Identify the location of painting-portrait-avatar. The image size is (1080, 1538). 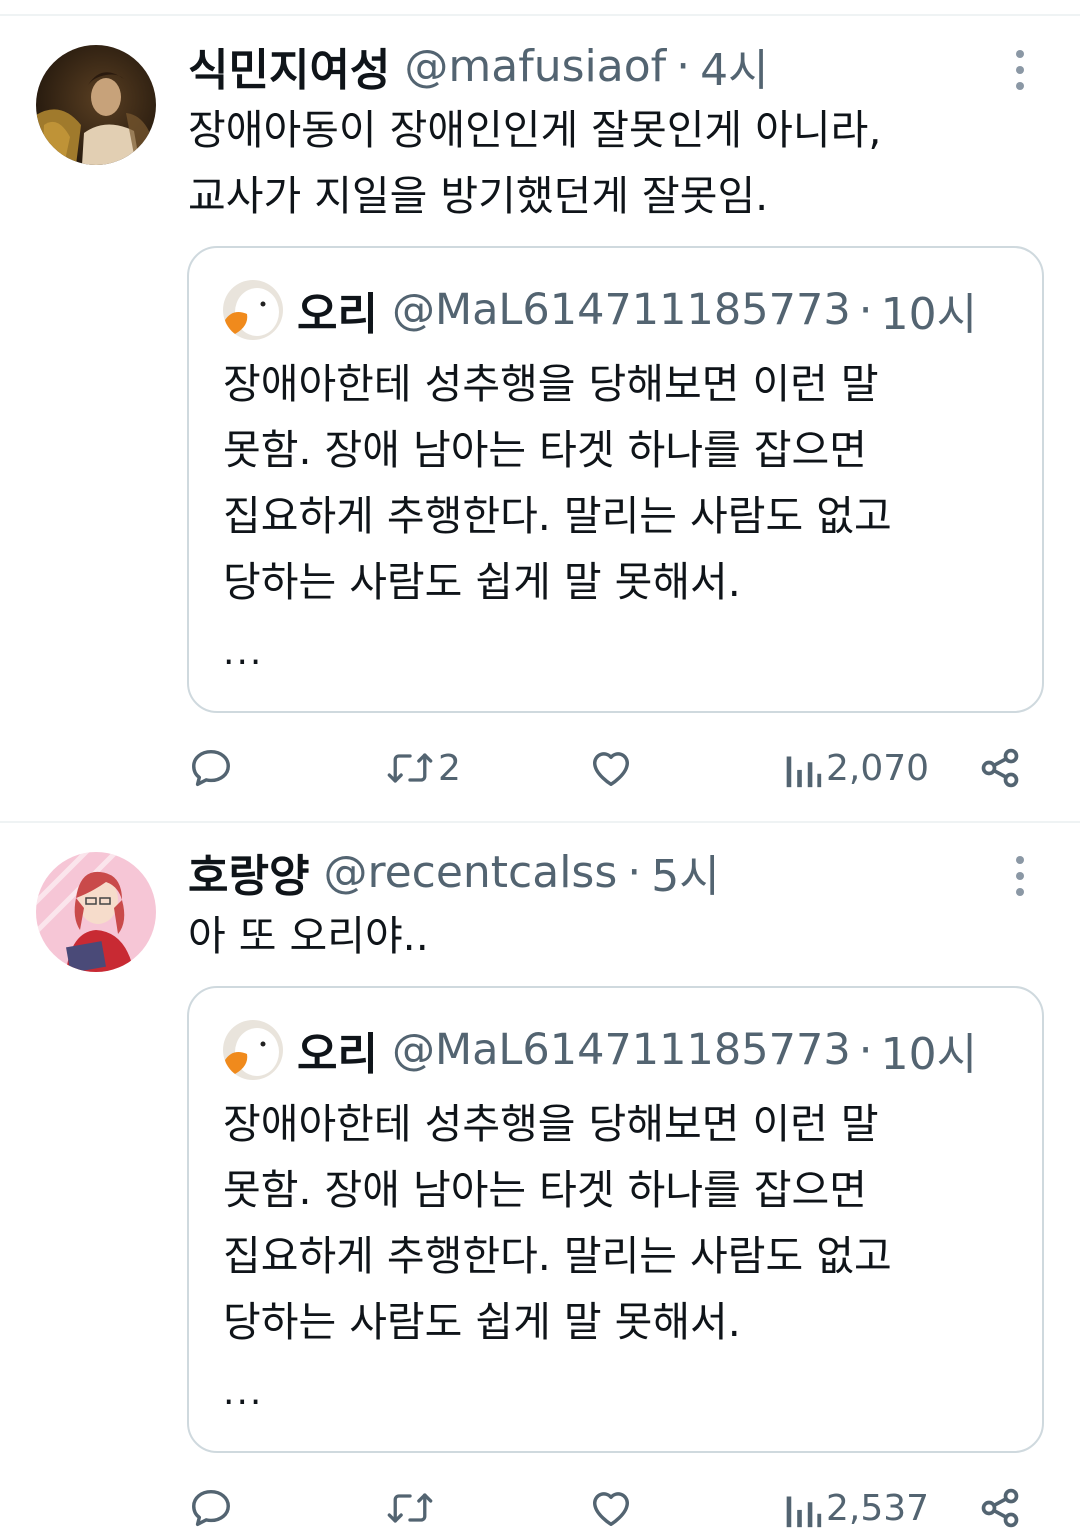
(96, 105).